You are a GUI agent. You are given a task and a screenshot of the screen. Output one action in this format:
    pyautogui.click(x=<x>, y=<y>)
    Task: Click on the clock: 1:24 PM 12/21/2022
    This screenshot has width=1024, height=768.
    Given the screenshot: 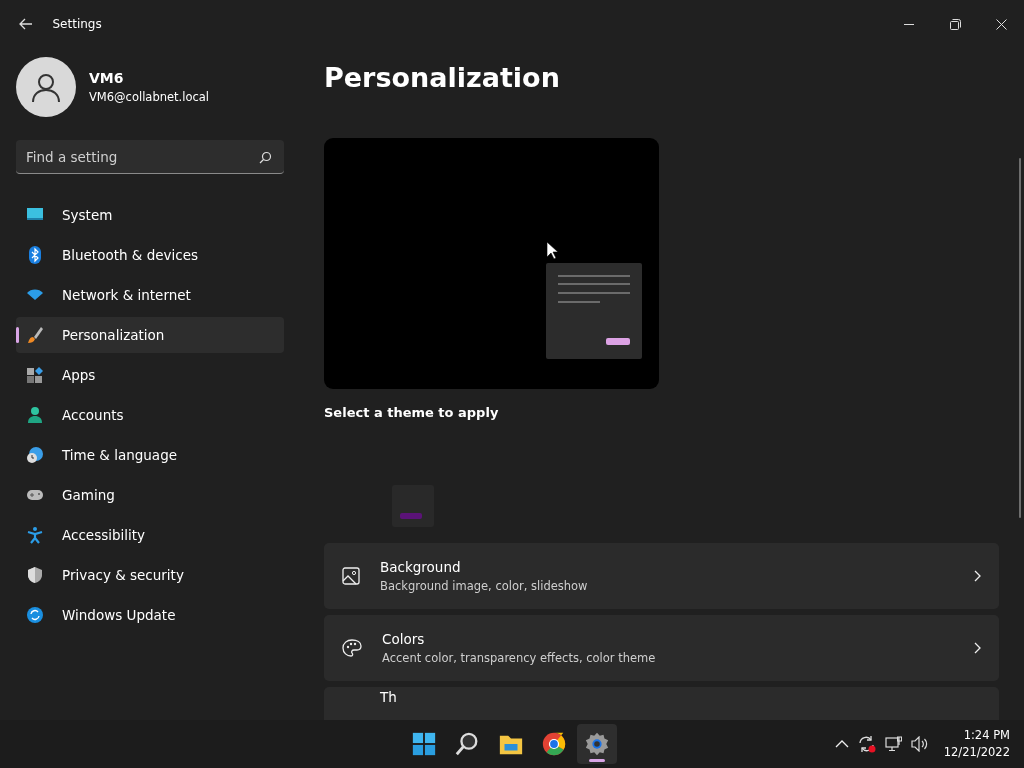 What is the action you would take?
    pyautogui.click(x=976, y=744)
    